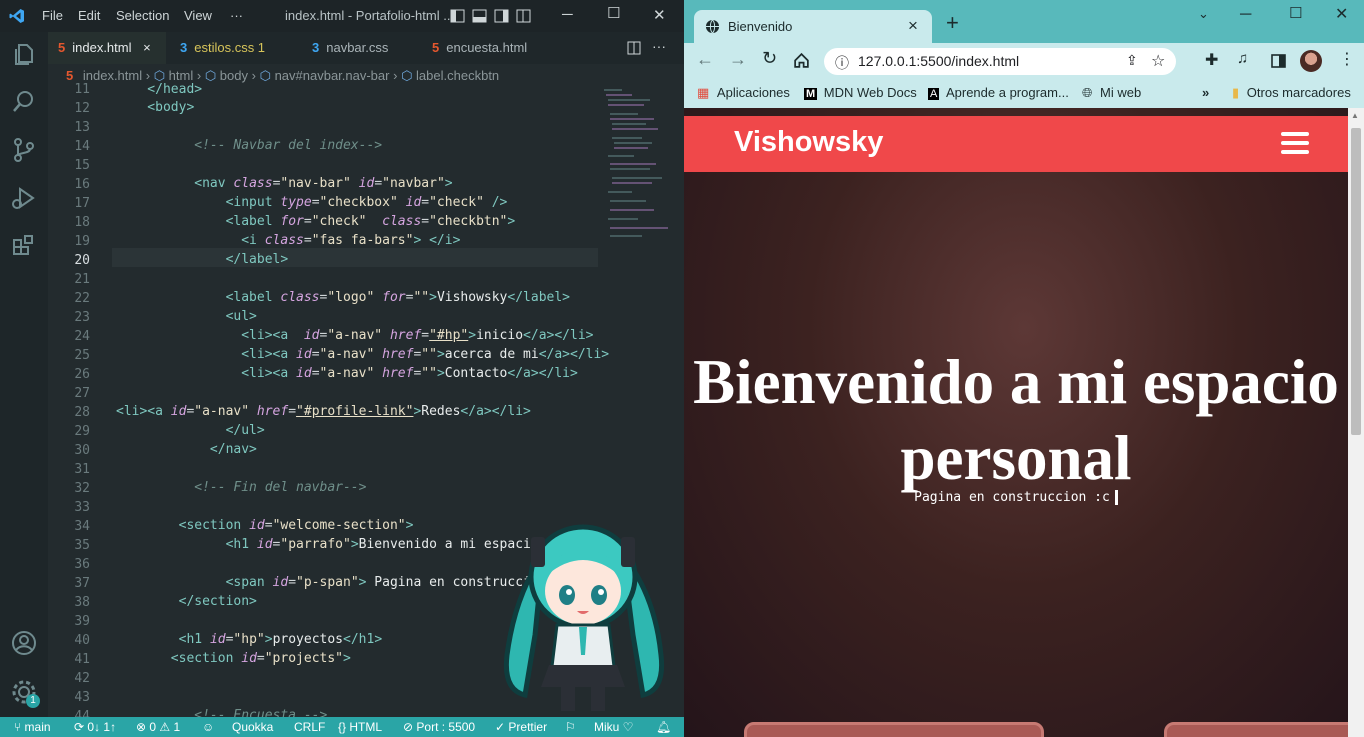 This screenshot has width=1364, height=737. I want to click on line-number: 38, so click(82, 602).